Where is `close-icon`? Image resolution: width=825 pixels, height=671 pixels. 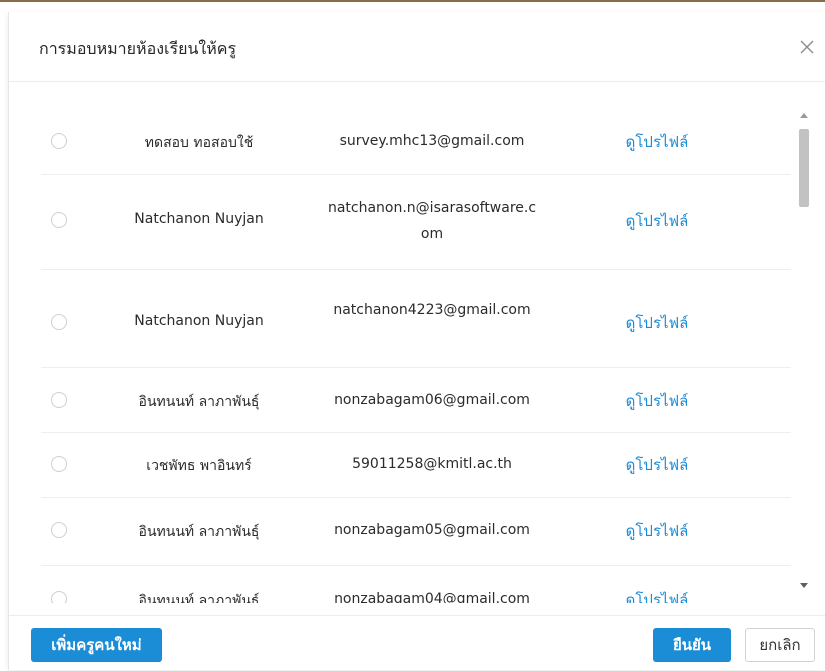 close-icon is located at coordinates (807, 47).